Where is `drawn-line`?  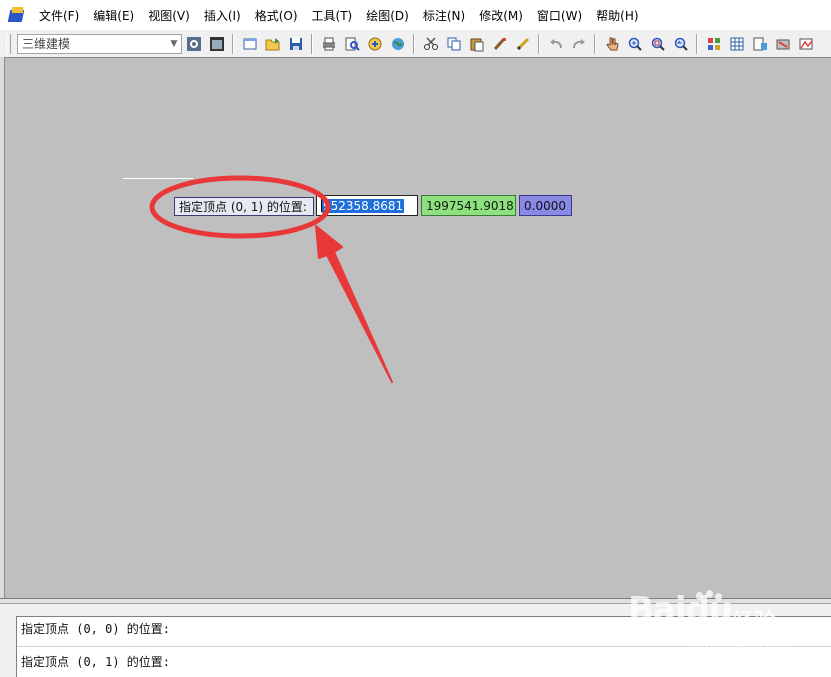
drawn-line is located at coordinates (158, 178).